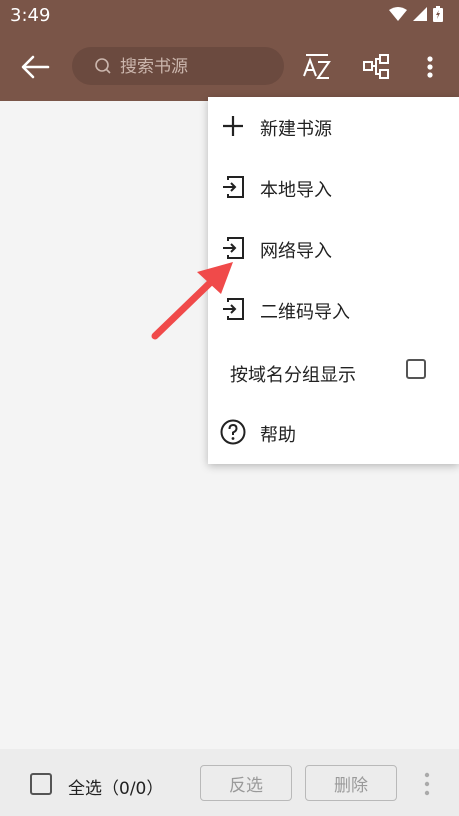  What do you see at coordinates (246, 783) in the screenshot?
I see `invert-selection-button: 反选` at bounding box center [246, 783].